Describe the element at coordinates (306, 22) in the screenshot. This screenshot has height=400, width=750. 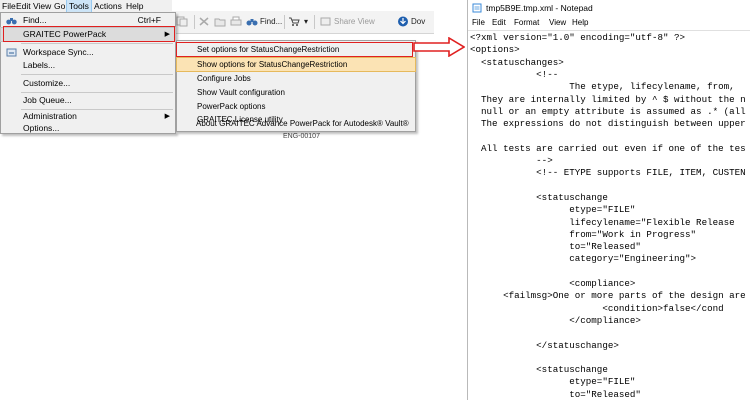
I see `toolbar-cart-dropdown: ▾` at that location.